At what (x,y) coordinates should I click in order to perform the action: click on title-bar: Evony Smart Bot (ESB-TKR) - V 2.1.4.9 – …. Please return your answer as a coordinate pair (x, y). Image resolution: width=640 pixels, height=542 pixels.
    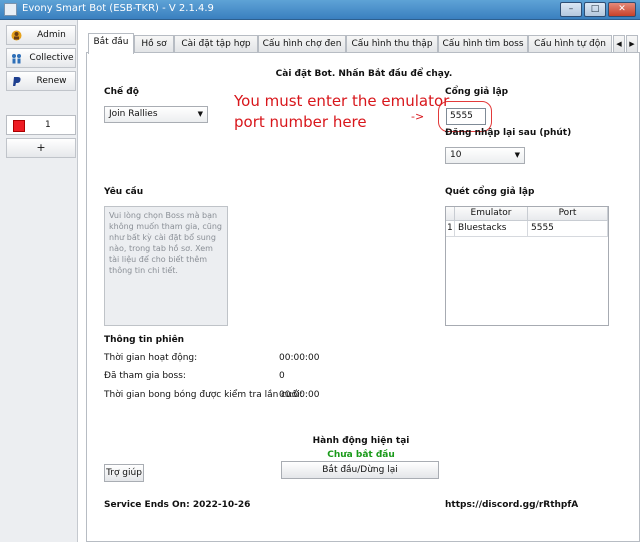
    Looking at the image, I should click on (320, 10).